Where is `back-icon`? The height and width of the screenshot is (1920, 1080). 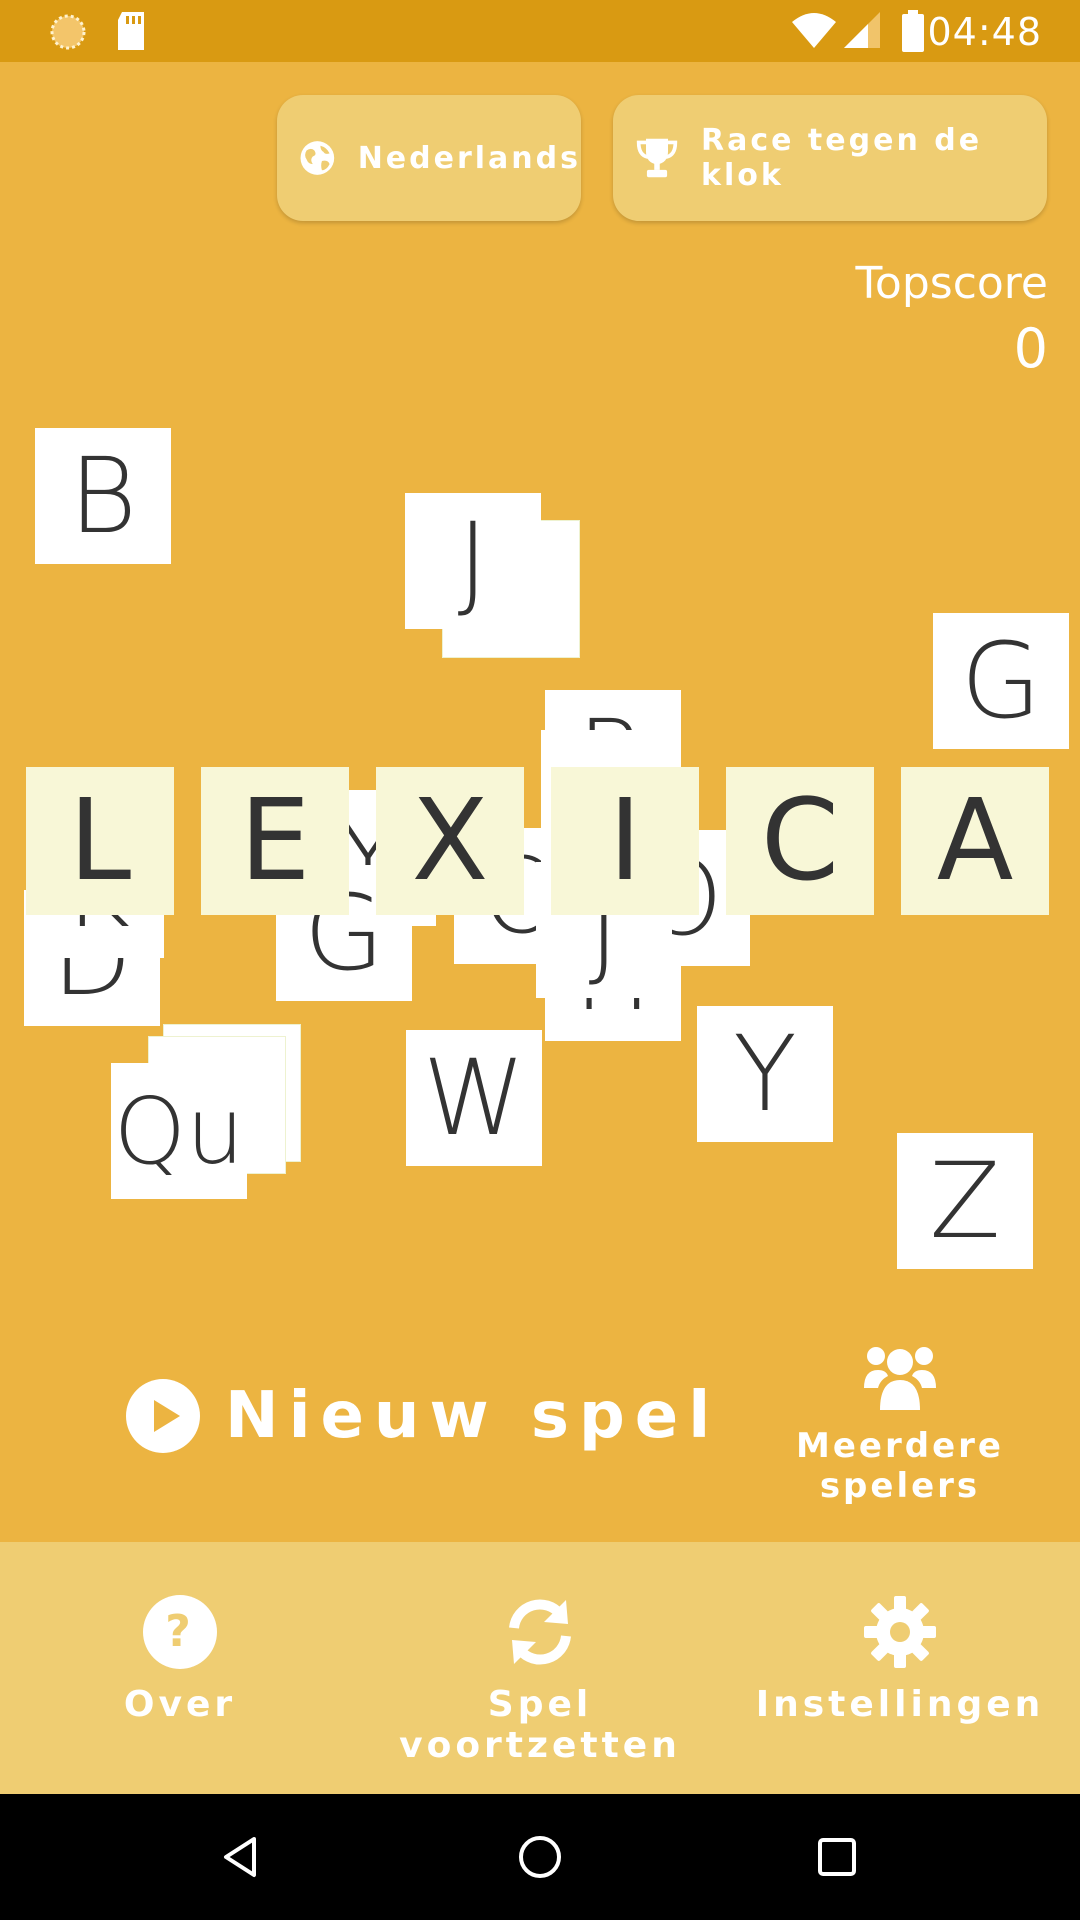 back-icon is located at coordinates (240, 1857).